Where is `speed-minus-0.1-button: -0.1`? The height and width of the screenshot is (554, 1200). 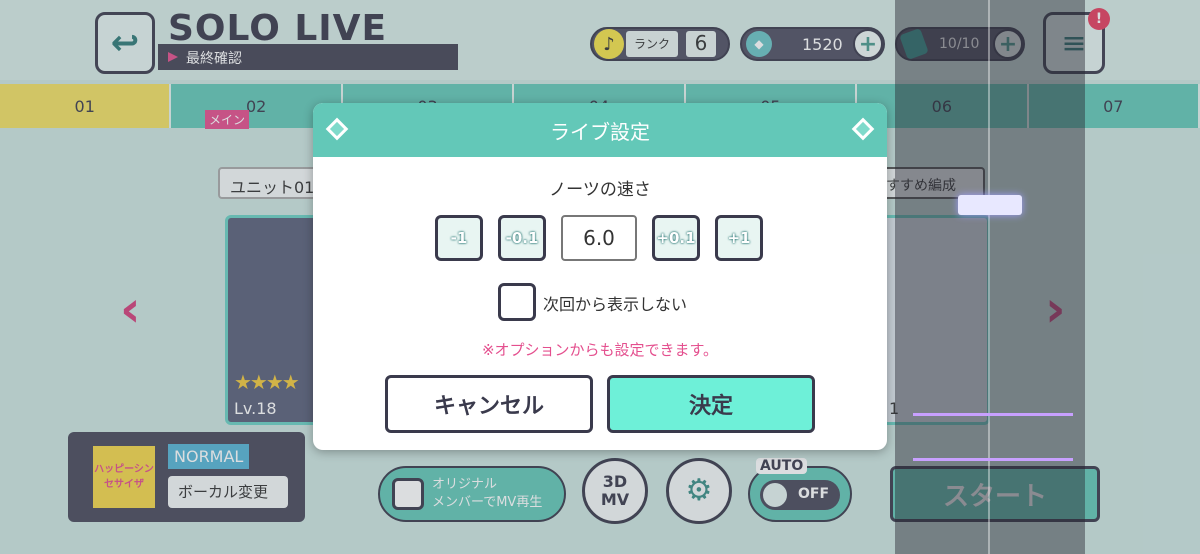
speed-minus-0.1-button: -0.1 is located at coordinates (522, 238).